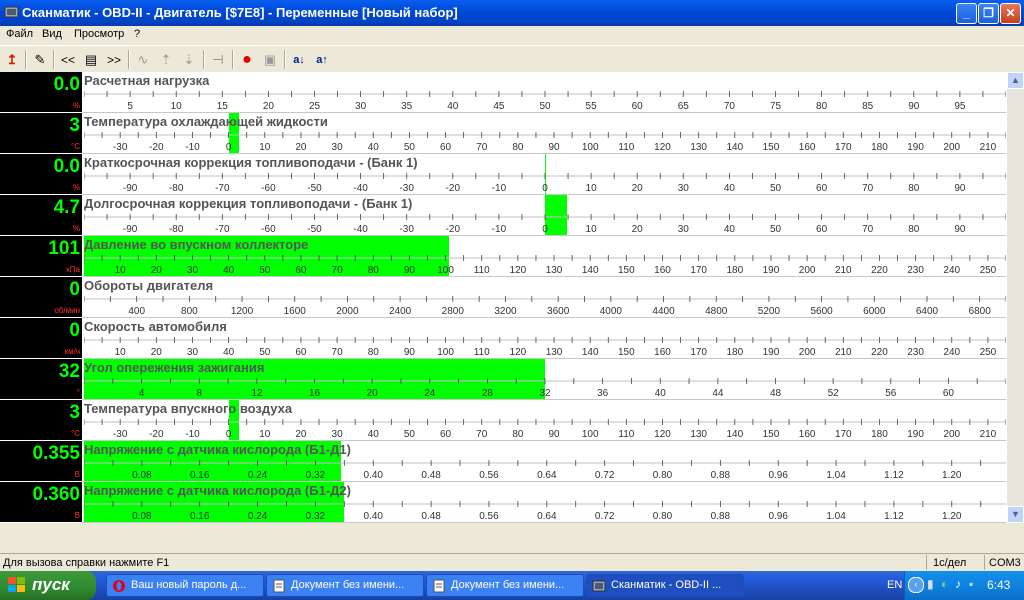  I want to click on save-icon: ▣, so click(270, 60).